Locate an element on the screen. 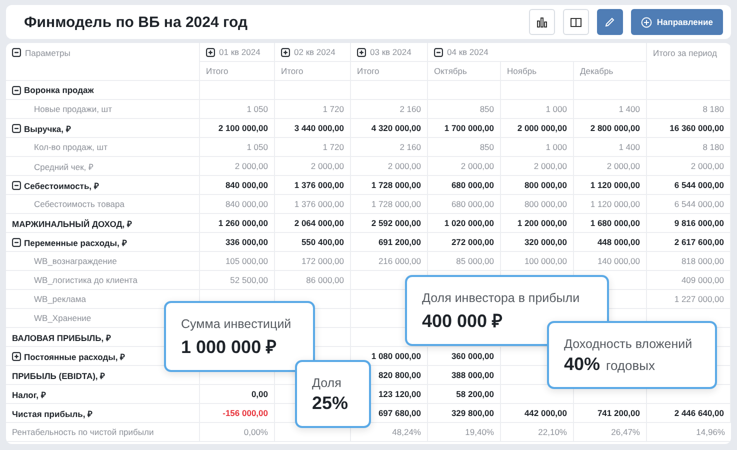 The height and width of the screenshot is (450, 737). table-cell: 100 000,00 is located at coordinates (545, 261).